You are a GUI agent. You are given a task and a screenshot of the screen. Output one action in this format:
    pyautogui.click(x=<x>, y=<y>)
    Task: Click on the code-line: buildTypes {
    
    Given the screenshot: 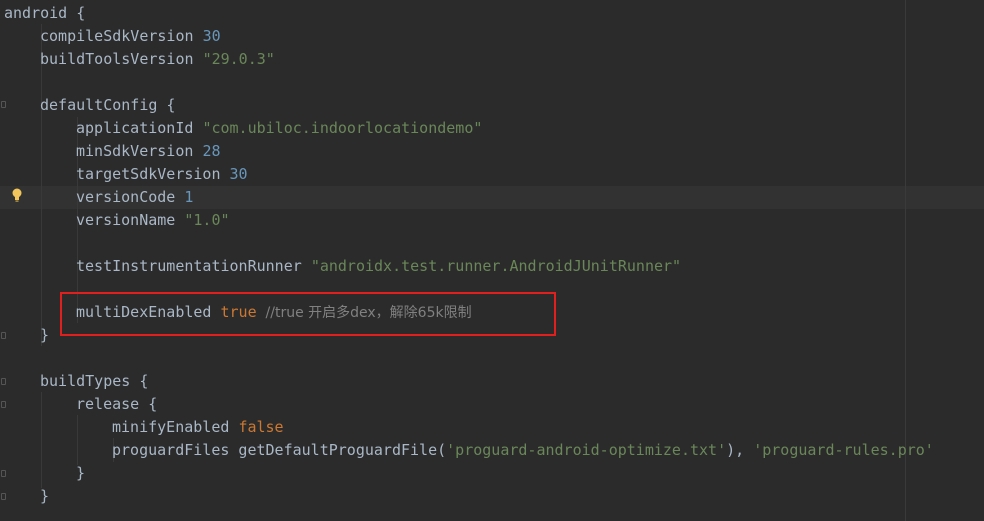 What is the action you would take?
    pyautogui.click(x=94, y=381)
    